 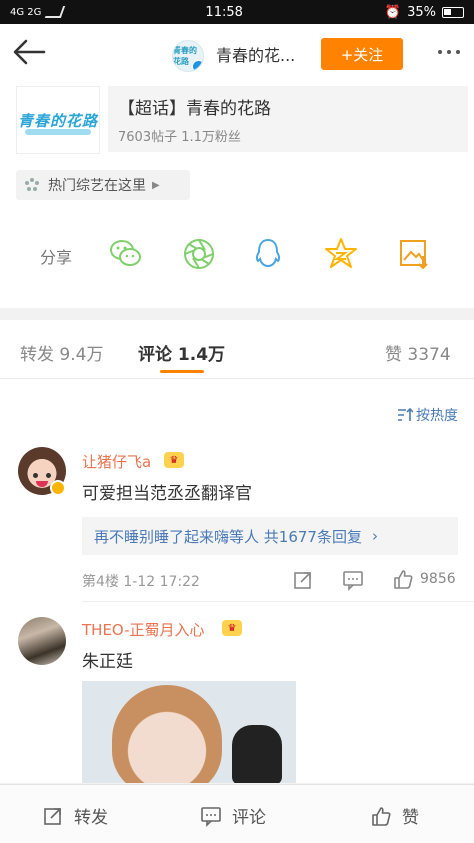 What do you see at coordinates (61, 352) in the screenshot?
I see `tab-repost: 转发 9.4万` at bounding box center [61, 352].